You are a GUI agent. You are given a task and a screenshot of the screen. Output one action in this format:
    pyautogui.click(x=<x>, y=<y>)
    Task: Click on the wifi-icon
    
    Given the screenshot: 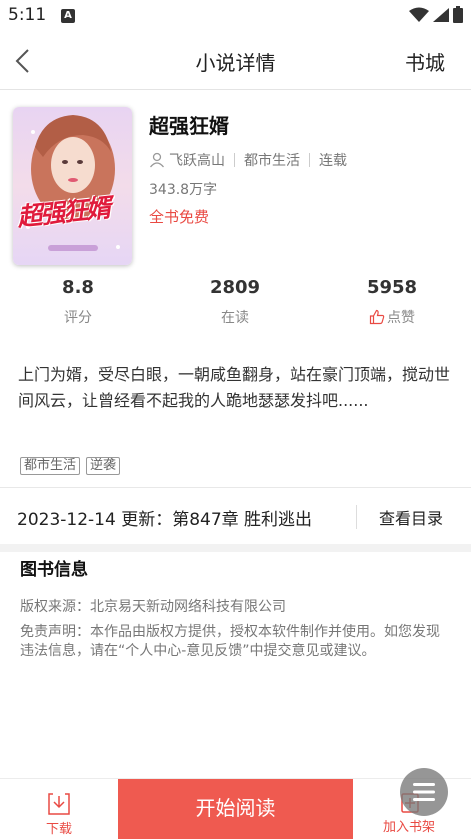 What is the action you would take?
    pyautogui.click(x=419, y=14)
    